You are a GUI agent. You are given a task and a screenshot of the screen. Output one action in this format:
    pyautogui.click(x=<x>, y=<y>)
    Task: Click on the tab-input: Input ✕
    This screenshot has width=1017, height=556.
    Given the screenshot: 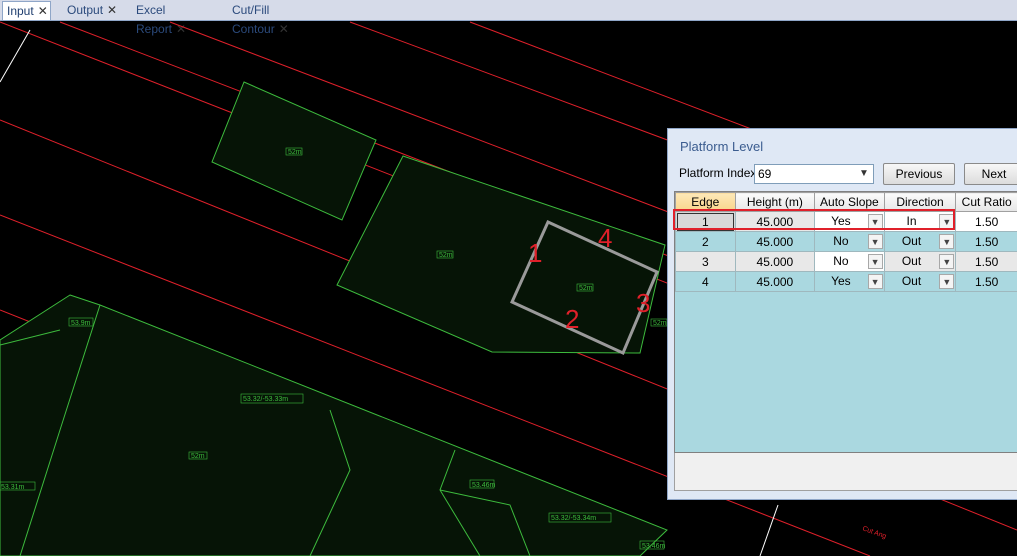 What is the action you would take?
    pyautogui.click(x=26, y=10)
    